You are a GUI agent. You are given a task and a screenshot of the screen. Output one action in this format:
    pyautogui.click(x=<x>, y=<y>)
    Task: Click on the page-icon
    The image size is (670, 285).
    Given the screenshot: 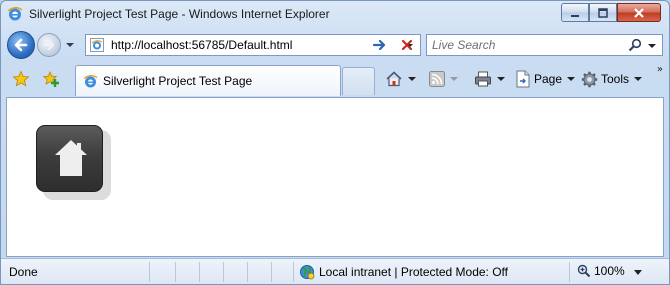 What is the action you would take?
    pyautogui.click(x=523, y=79)
    